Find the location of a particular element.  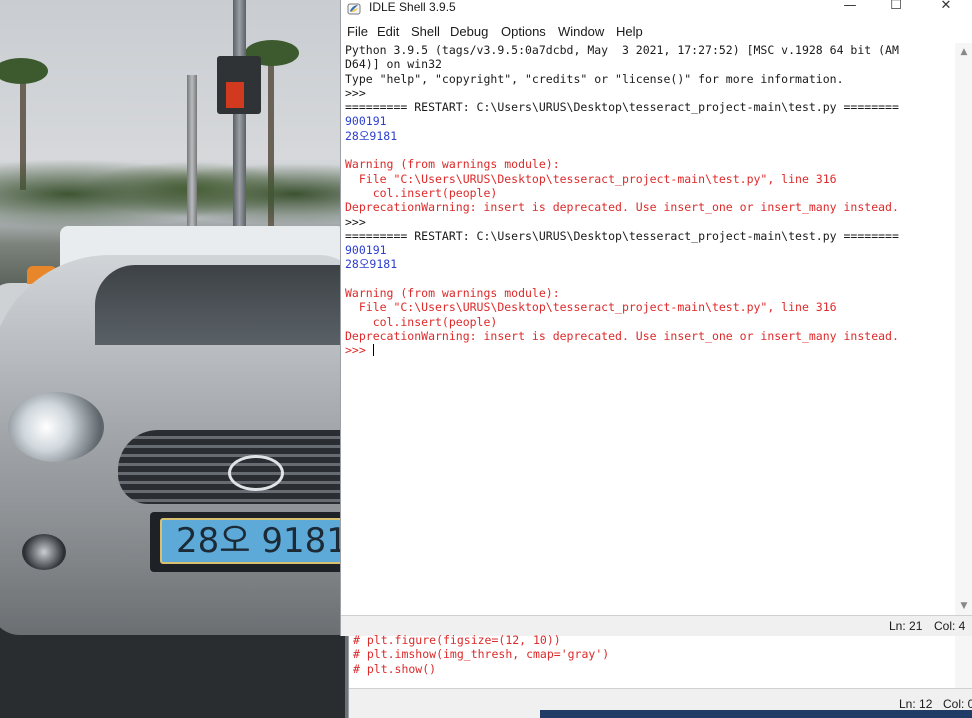

palm-leaves is located at coordinates (24, 71).